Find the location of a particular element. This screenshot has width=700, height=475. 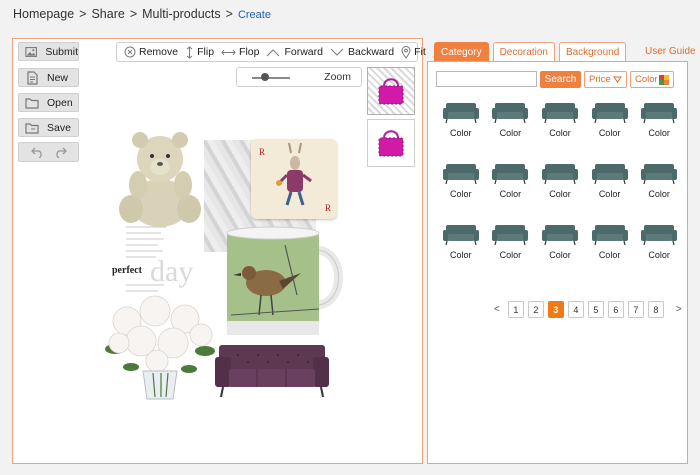

flop-horizontal-icon is located at coordinates (228, 52).